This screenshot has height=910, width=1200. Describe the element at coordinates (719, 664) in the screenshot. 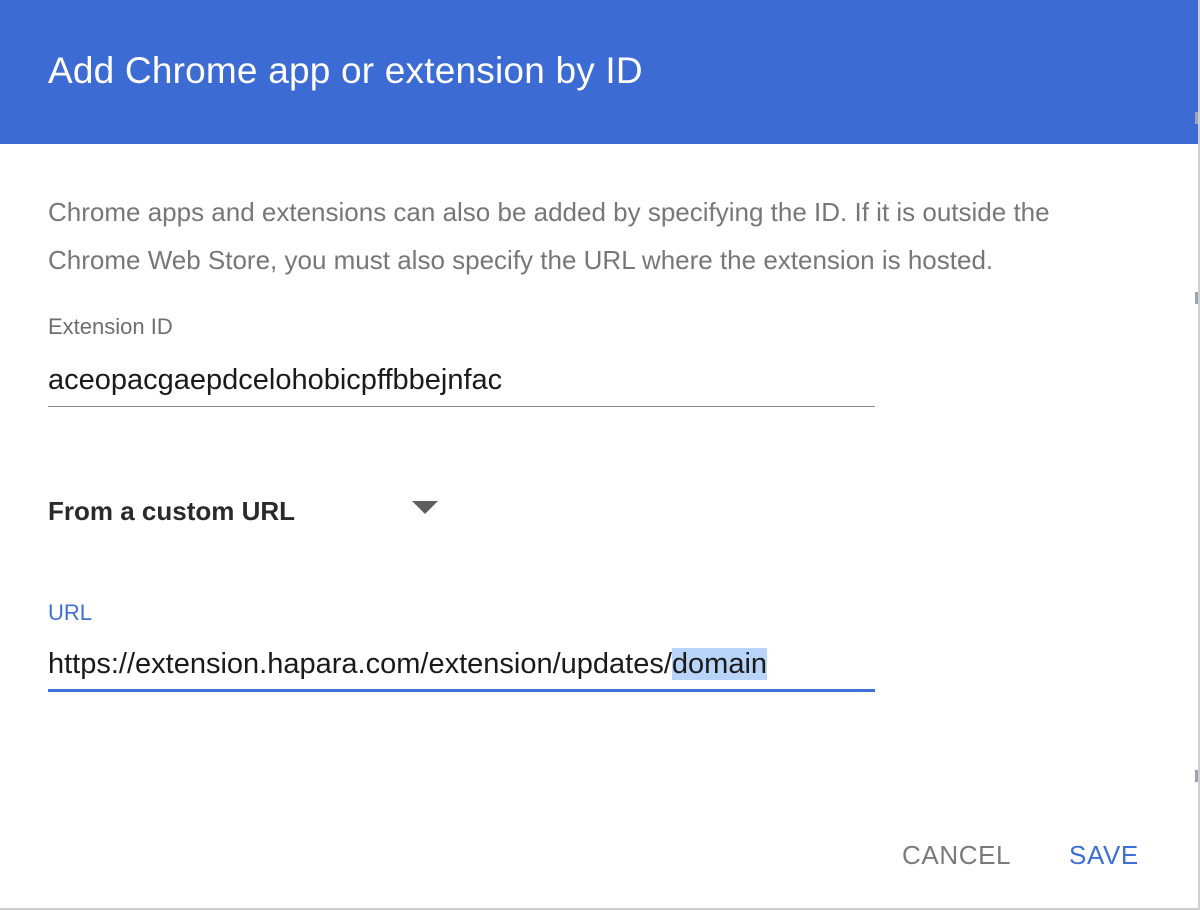

I see `url-selected-text: domain` at that location.